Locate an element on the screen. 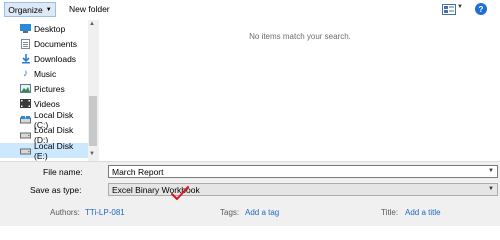 This screenshot has width=500, height=240. file-name-label: File name: is located at coordinates (63, 172).